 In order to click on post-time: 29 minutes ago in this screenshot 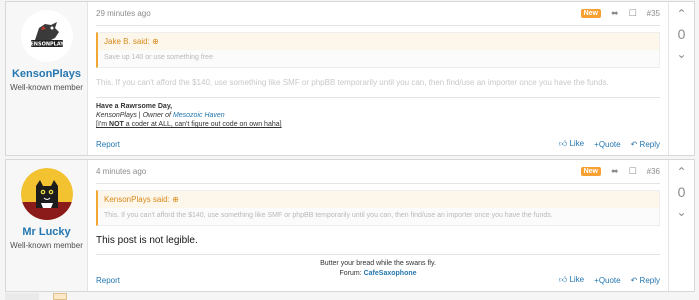, I will do `click(338, 13)`.